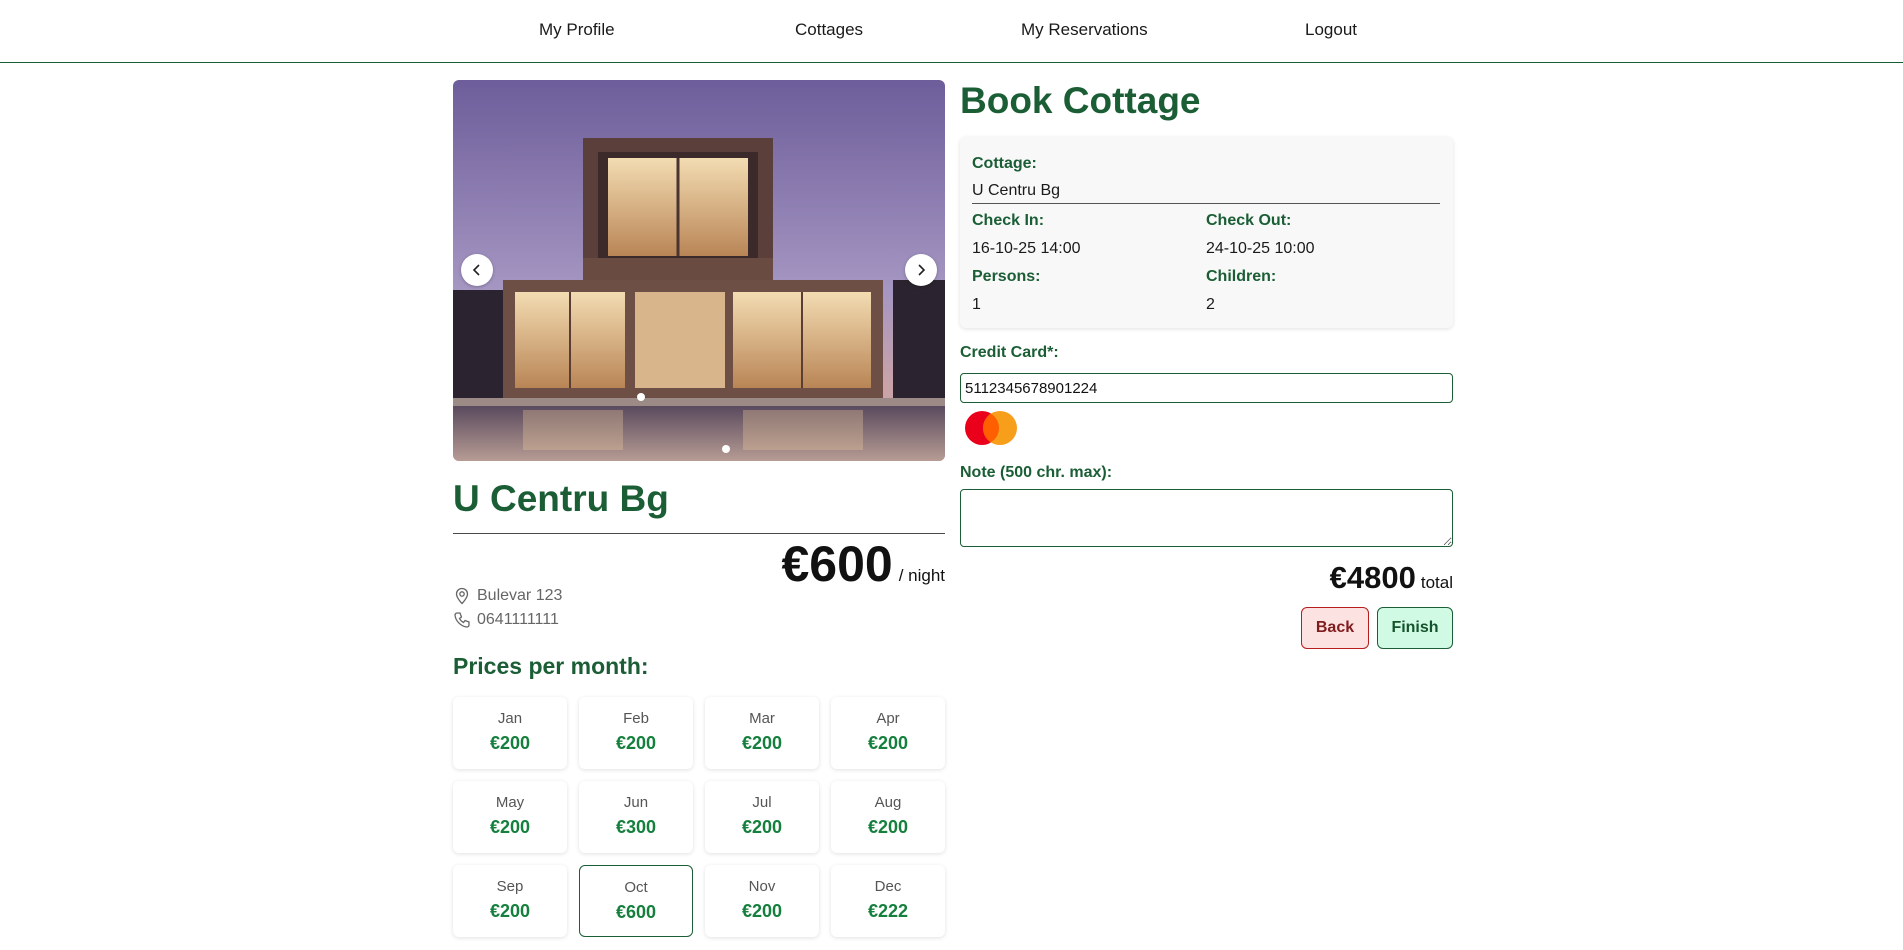  What do you see at coordinates (1026, 248) in the screenshot?
I see `check-in-value: 16-10-25 14:00` at bounding box center [1026, 248].